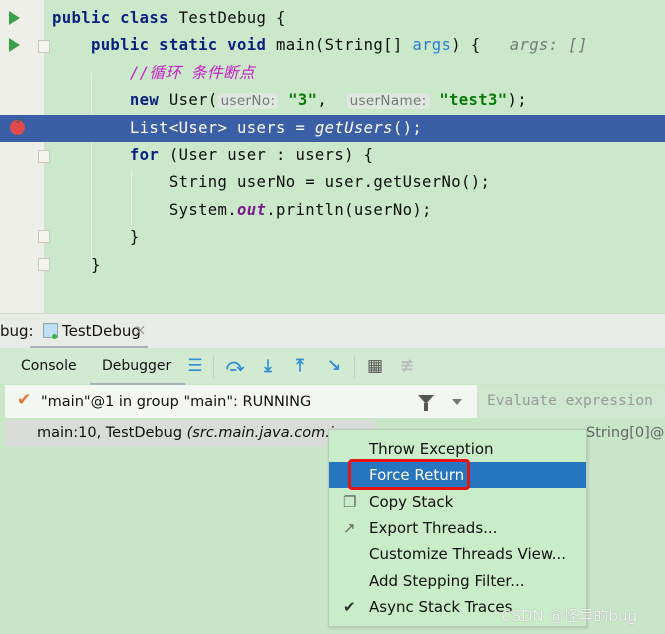  I want to click on code-token: public static void, so click(164, 45).